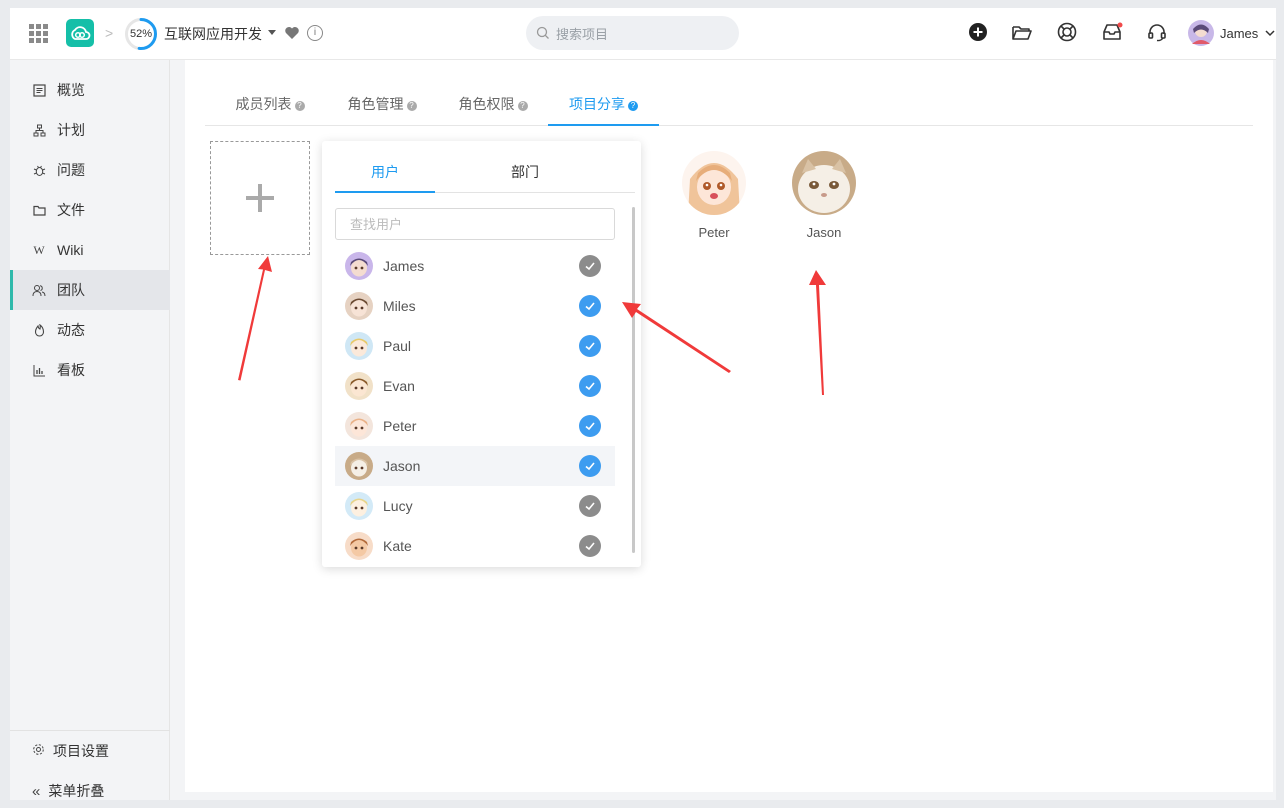 The height and width of the screenshot is (808, 1284). What do you see at coordinates (475, 506) in the screenshot?
I see `user-option-lucy: Lucy` at bounding box center [475, 506].